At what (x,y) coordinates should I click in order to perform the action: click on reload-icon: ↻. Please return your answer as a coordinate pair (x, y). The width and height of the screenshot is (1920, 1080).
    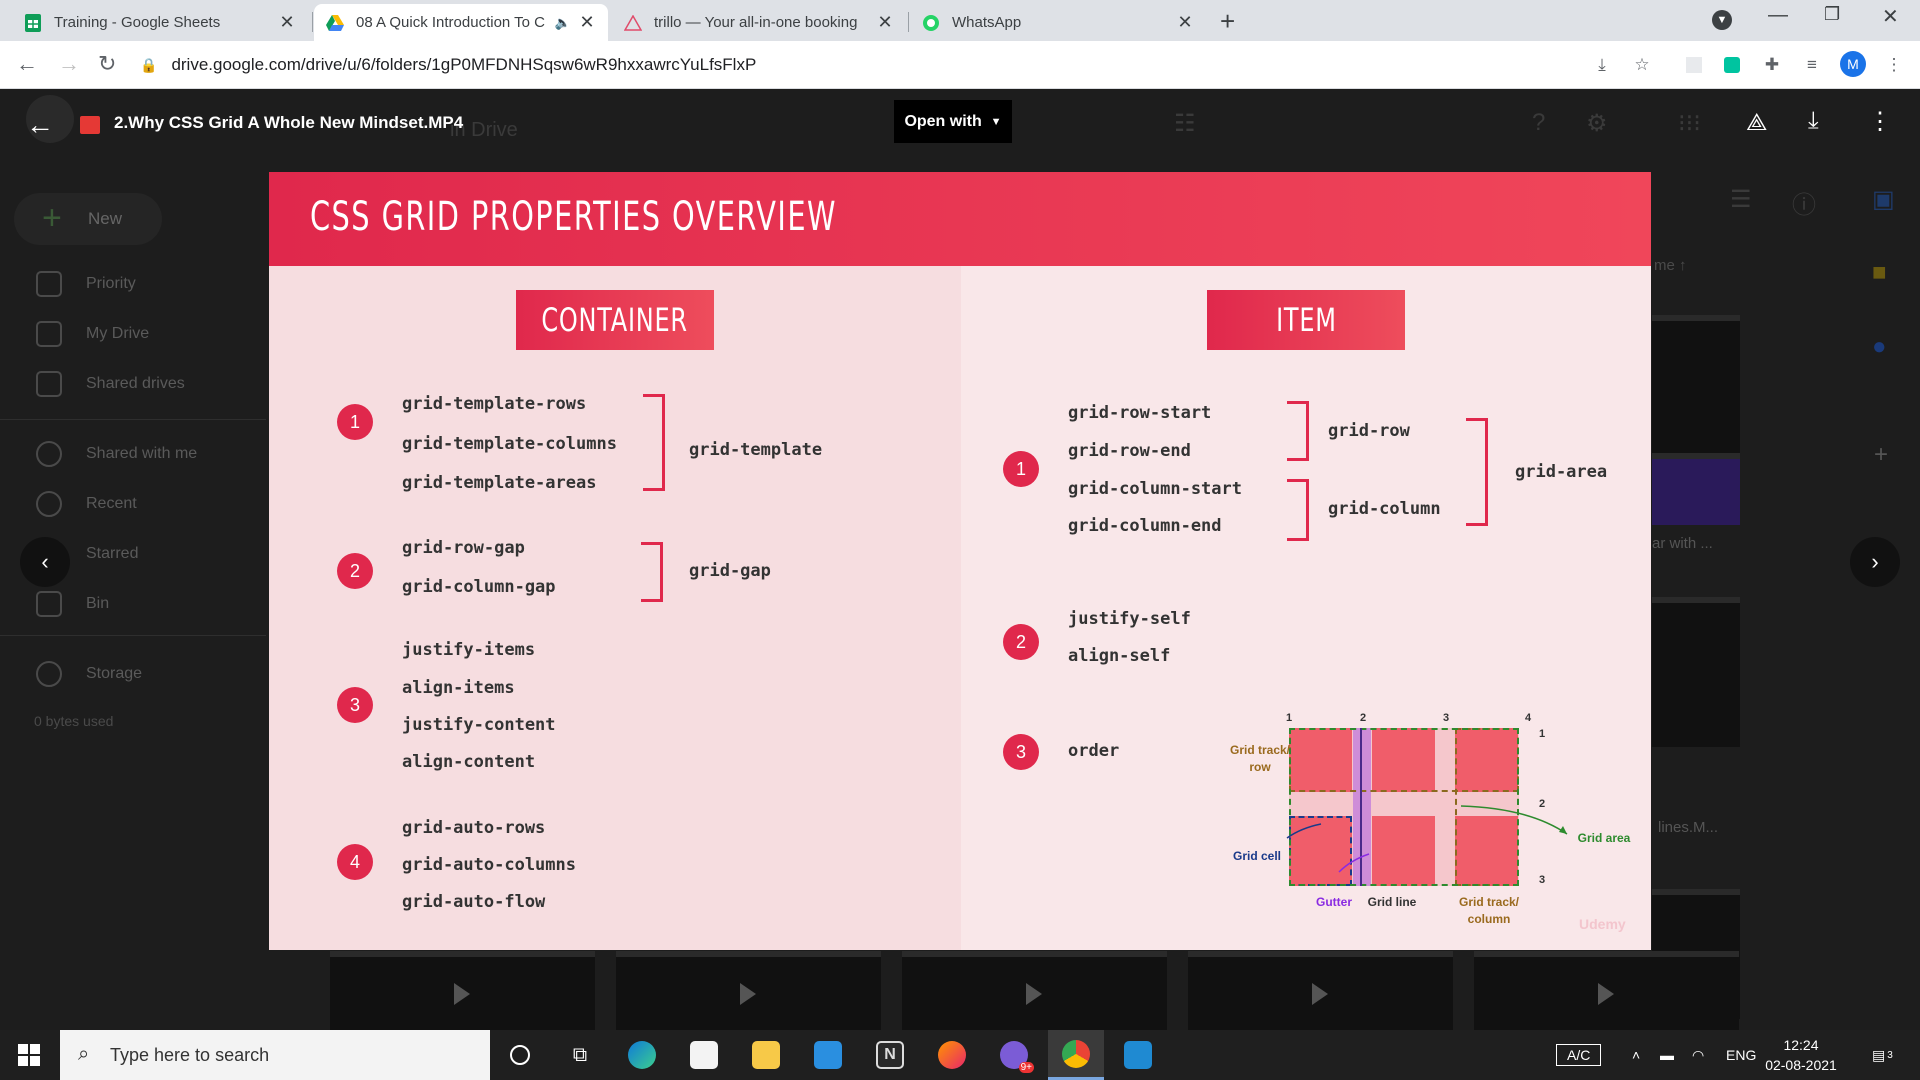
    Looking at the image, I should click on (107, 64).